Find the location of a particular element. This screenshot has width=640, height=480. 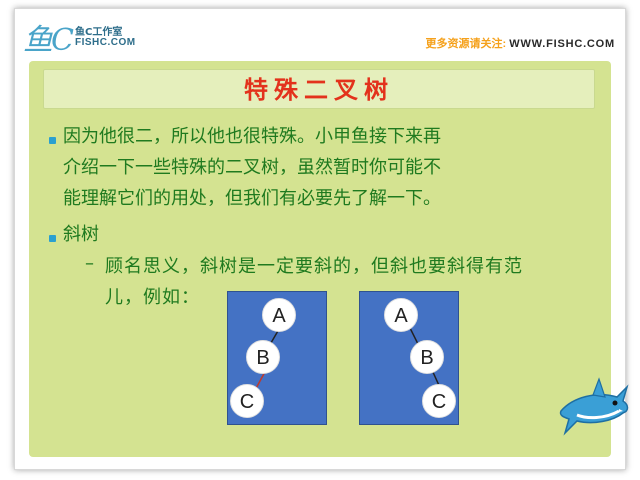

fishc-logo: 鱼C 鱼C工作室 FISHC.COM is located at coordinates (88, 36).